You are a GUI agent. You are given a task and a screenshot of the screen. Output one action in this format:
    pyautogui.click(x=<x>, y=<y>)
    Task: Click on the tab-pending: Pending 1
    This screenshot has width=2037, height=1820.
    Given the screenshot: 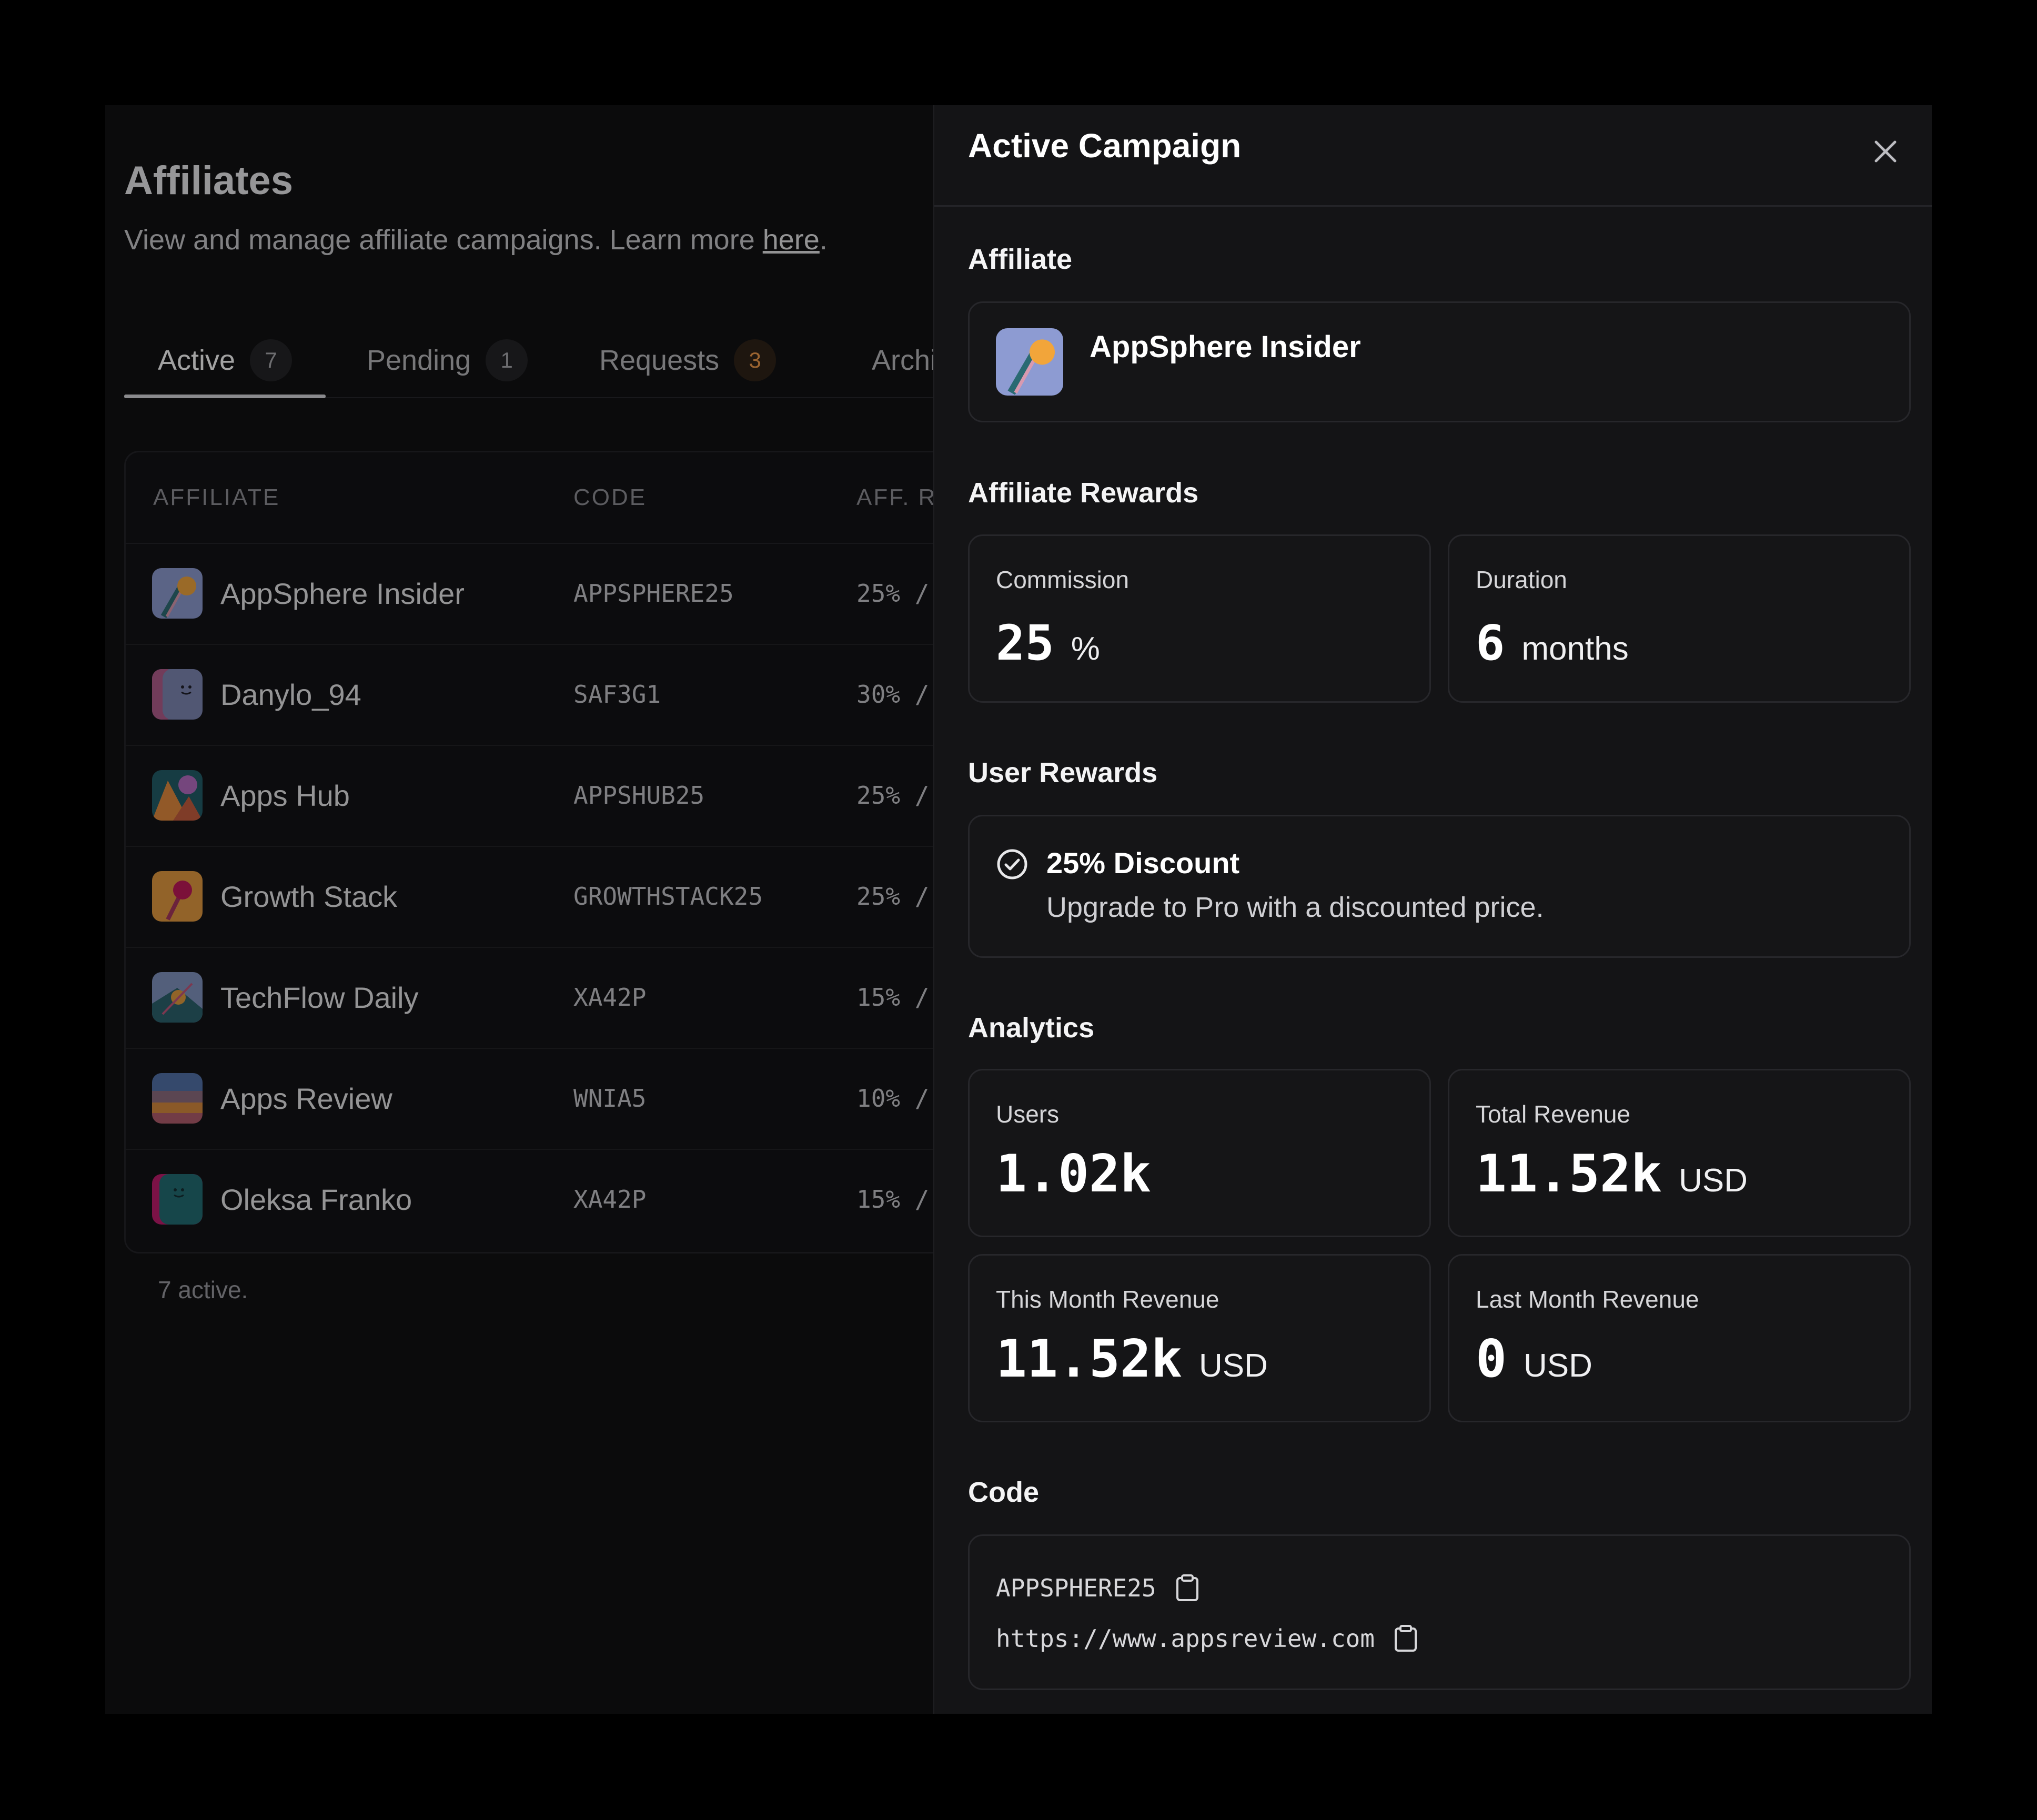 What is the action you would take?
    pyautogui.click(x=448, y=360)
    